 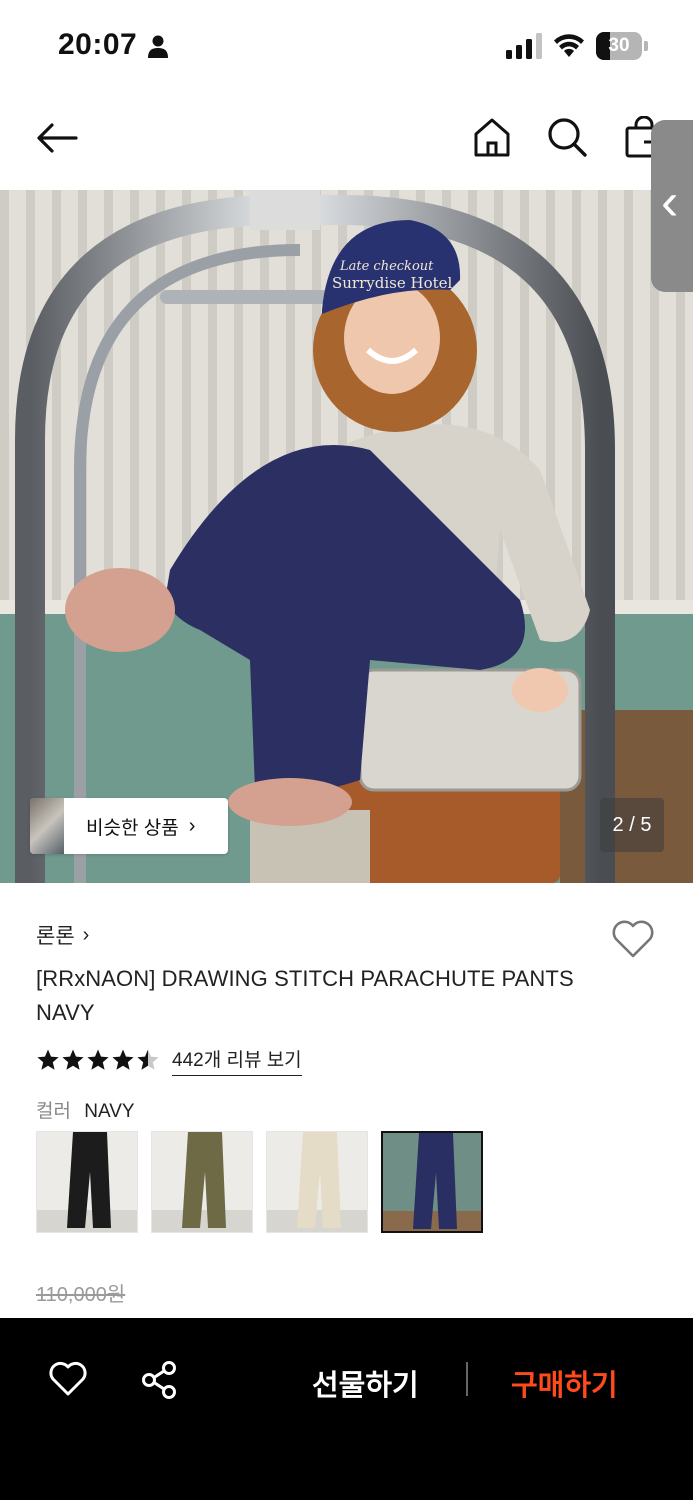 I want to click on cap-text-2: Surrydise Hotel, so click(x=392, y=283).